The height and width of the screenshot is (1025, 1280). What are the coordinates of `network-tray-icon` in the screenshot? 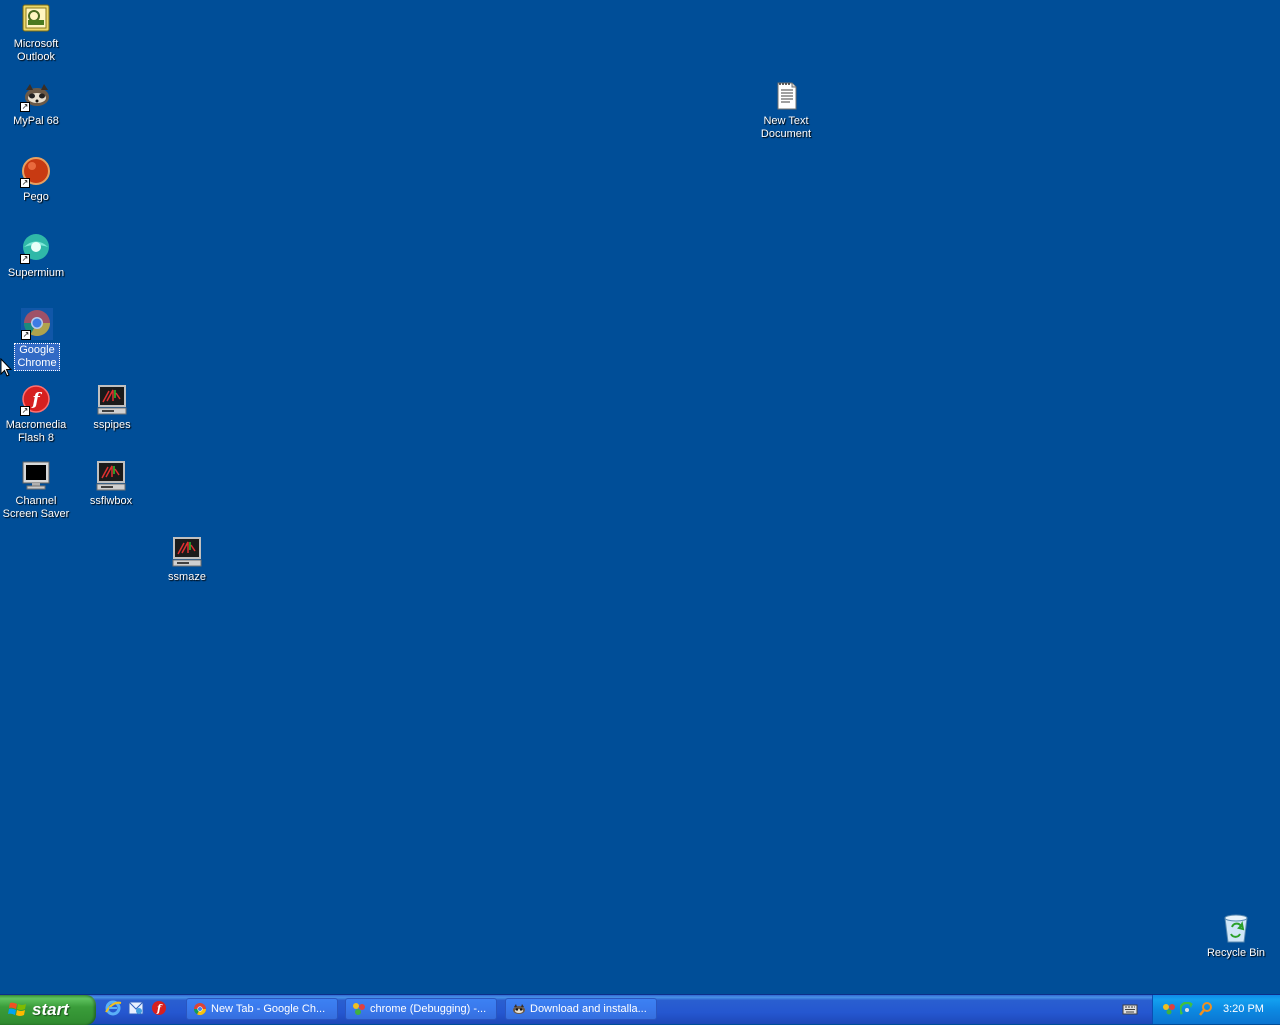 It's located at (1187, 1009).